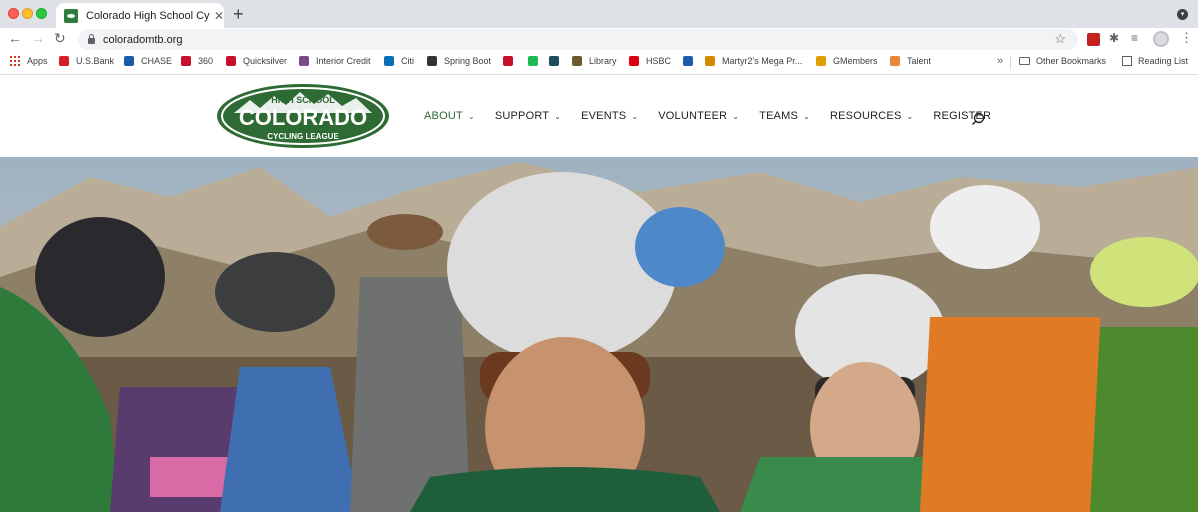 This screenshot has height=512, width=1198. I want to click on bookmark-hsbc: HSBC, so click(650, 61).